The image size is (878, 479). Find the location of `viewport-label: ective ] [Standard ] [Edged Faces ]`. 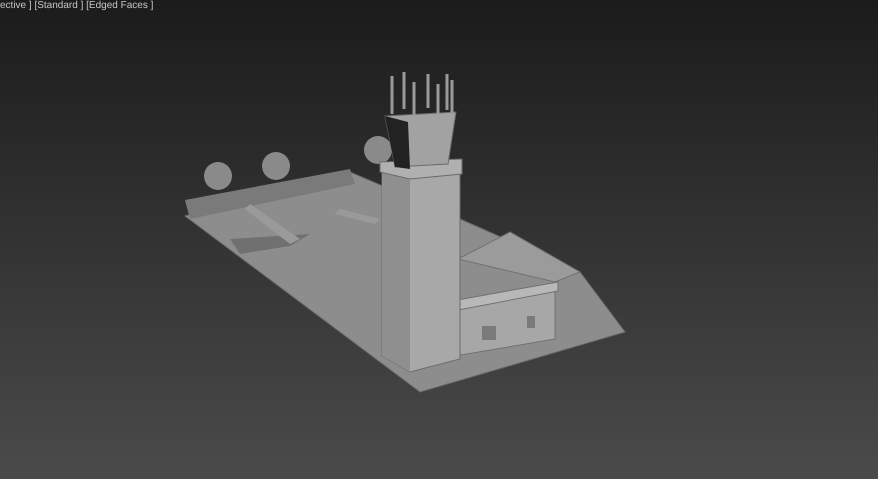

viewport-label: ective ] [Standard ] [Edged Faces ] is located at coordinates (77, 6).